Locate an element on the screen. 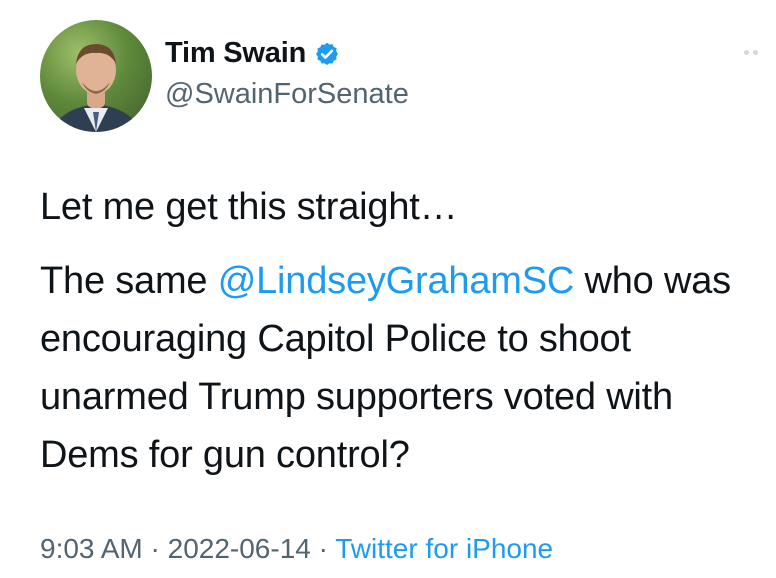 Image resolution: width=776 pixels, height=578 pixels. author-handle: @SwainForSenate is located at coordinates (287, 94).